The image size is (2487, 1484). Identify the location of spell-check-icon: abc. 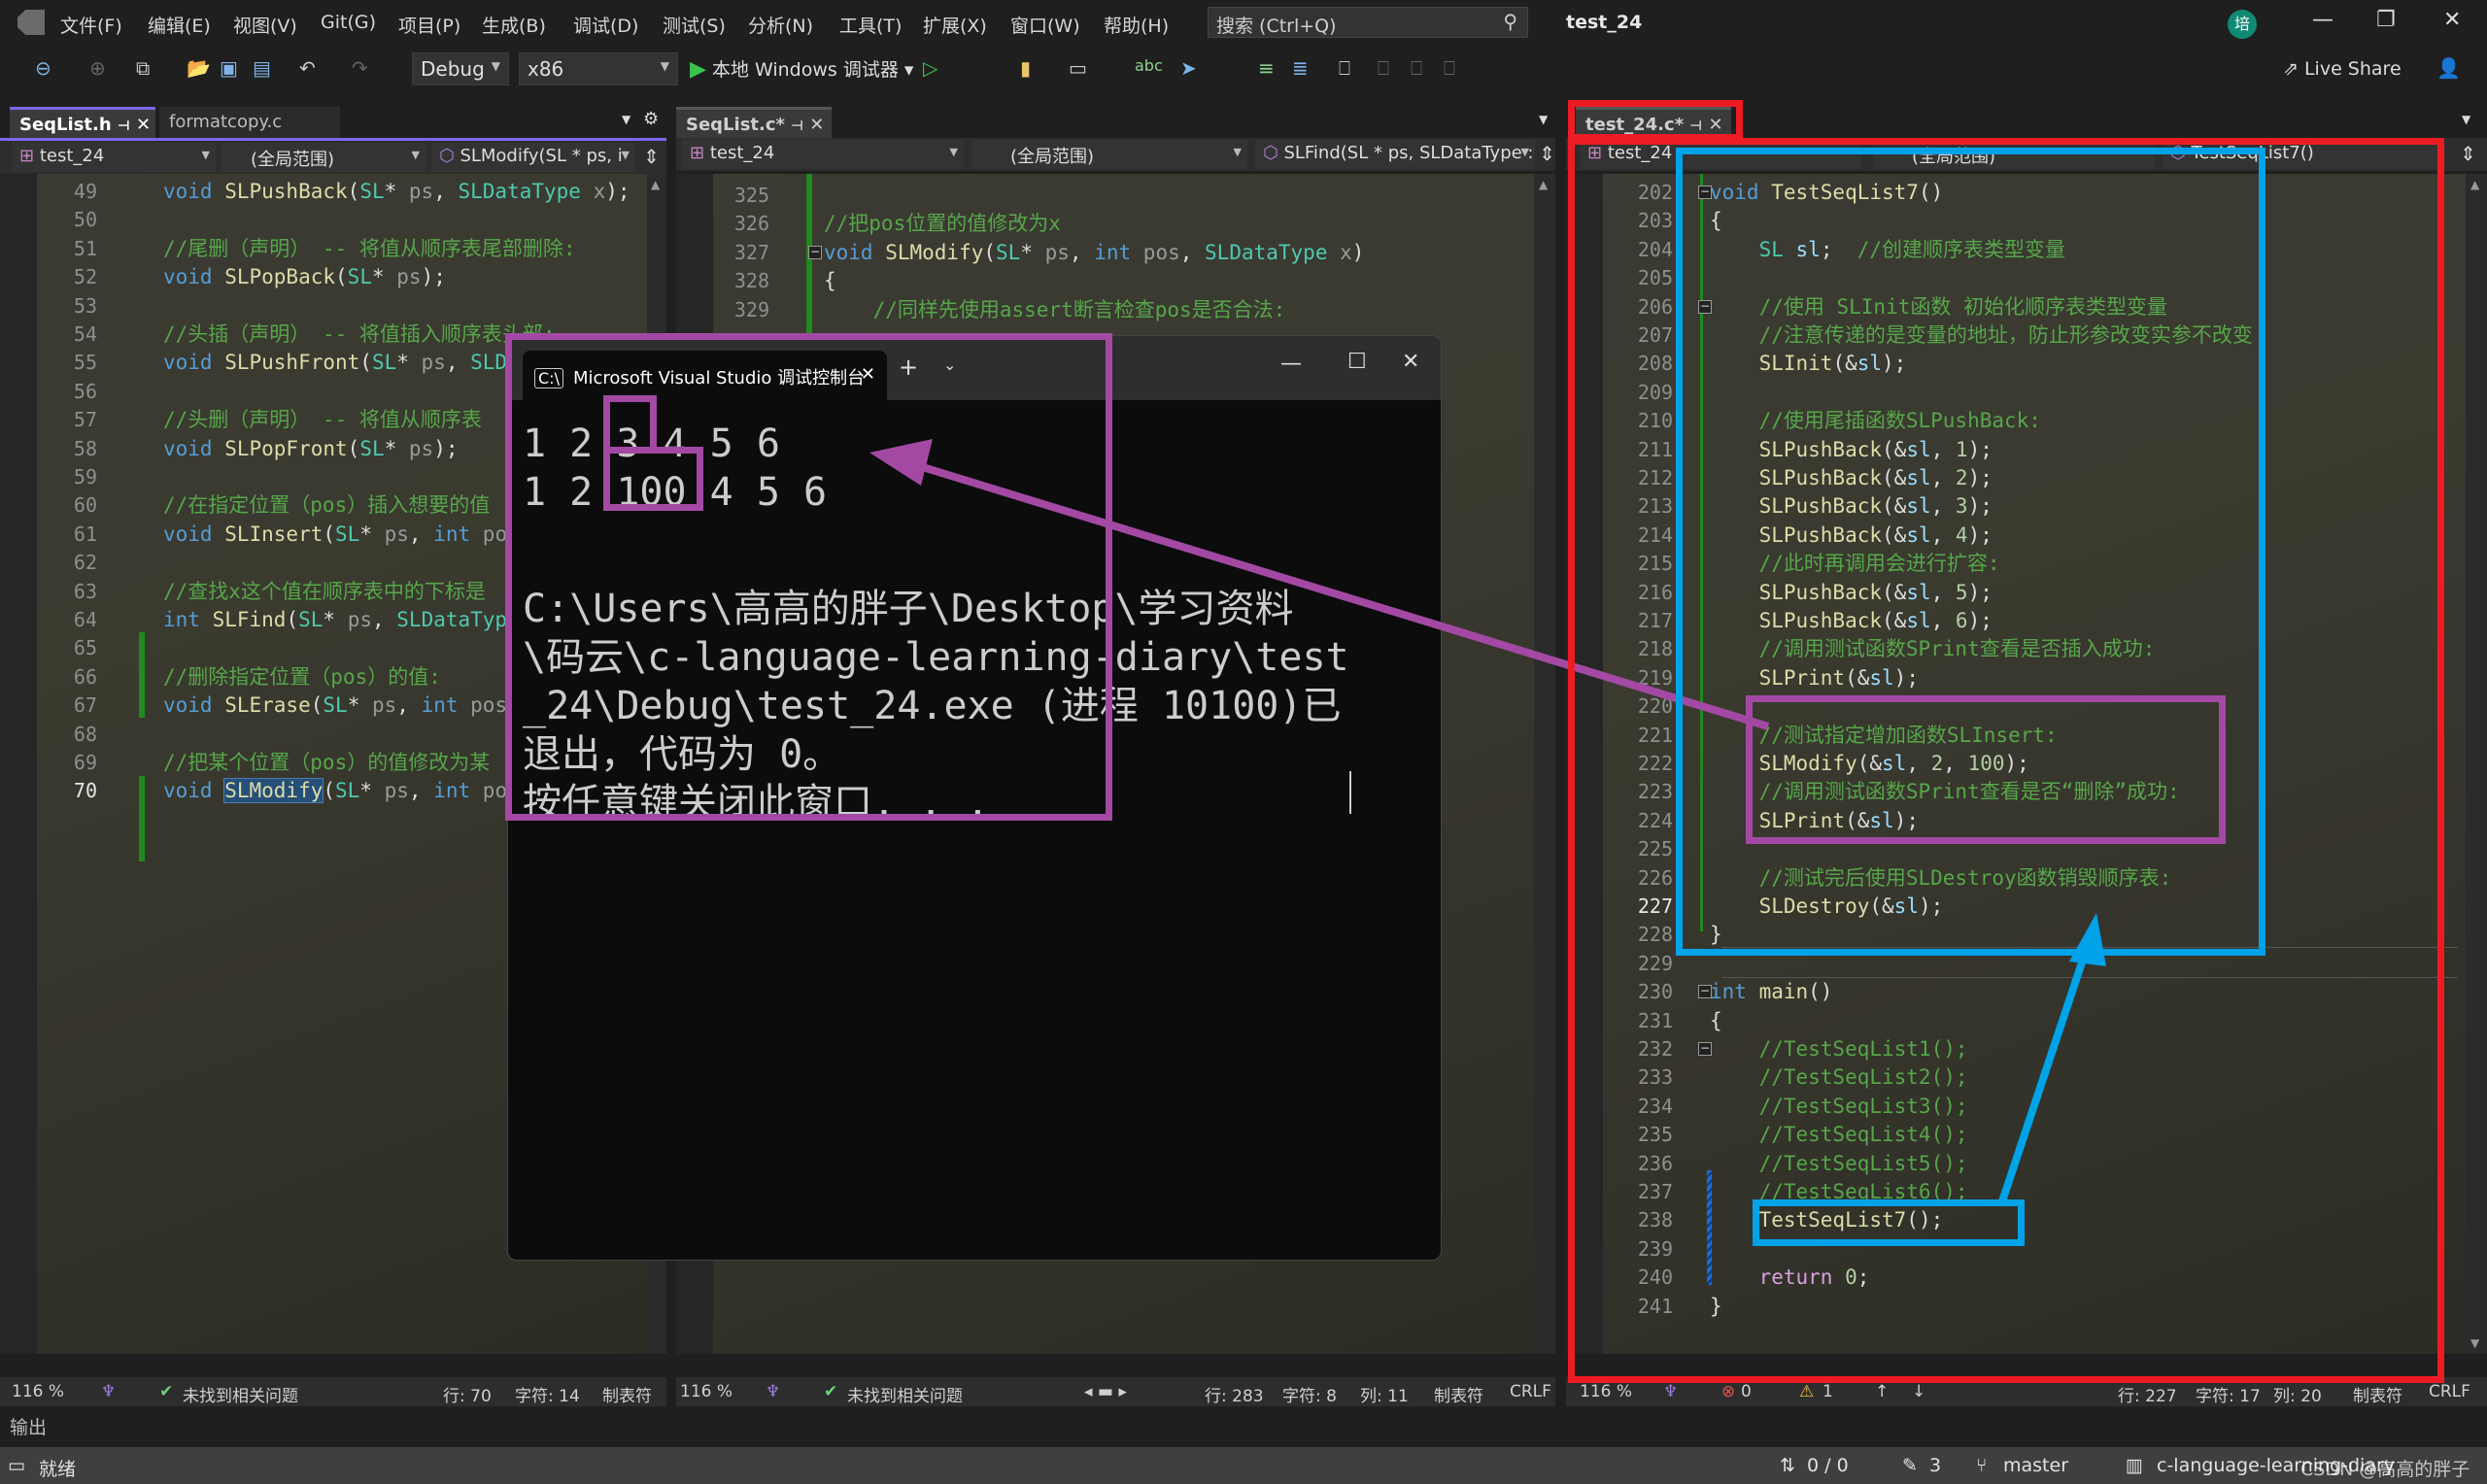
(1149, 66).